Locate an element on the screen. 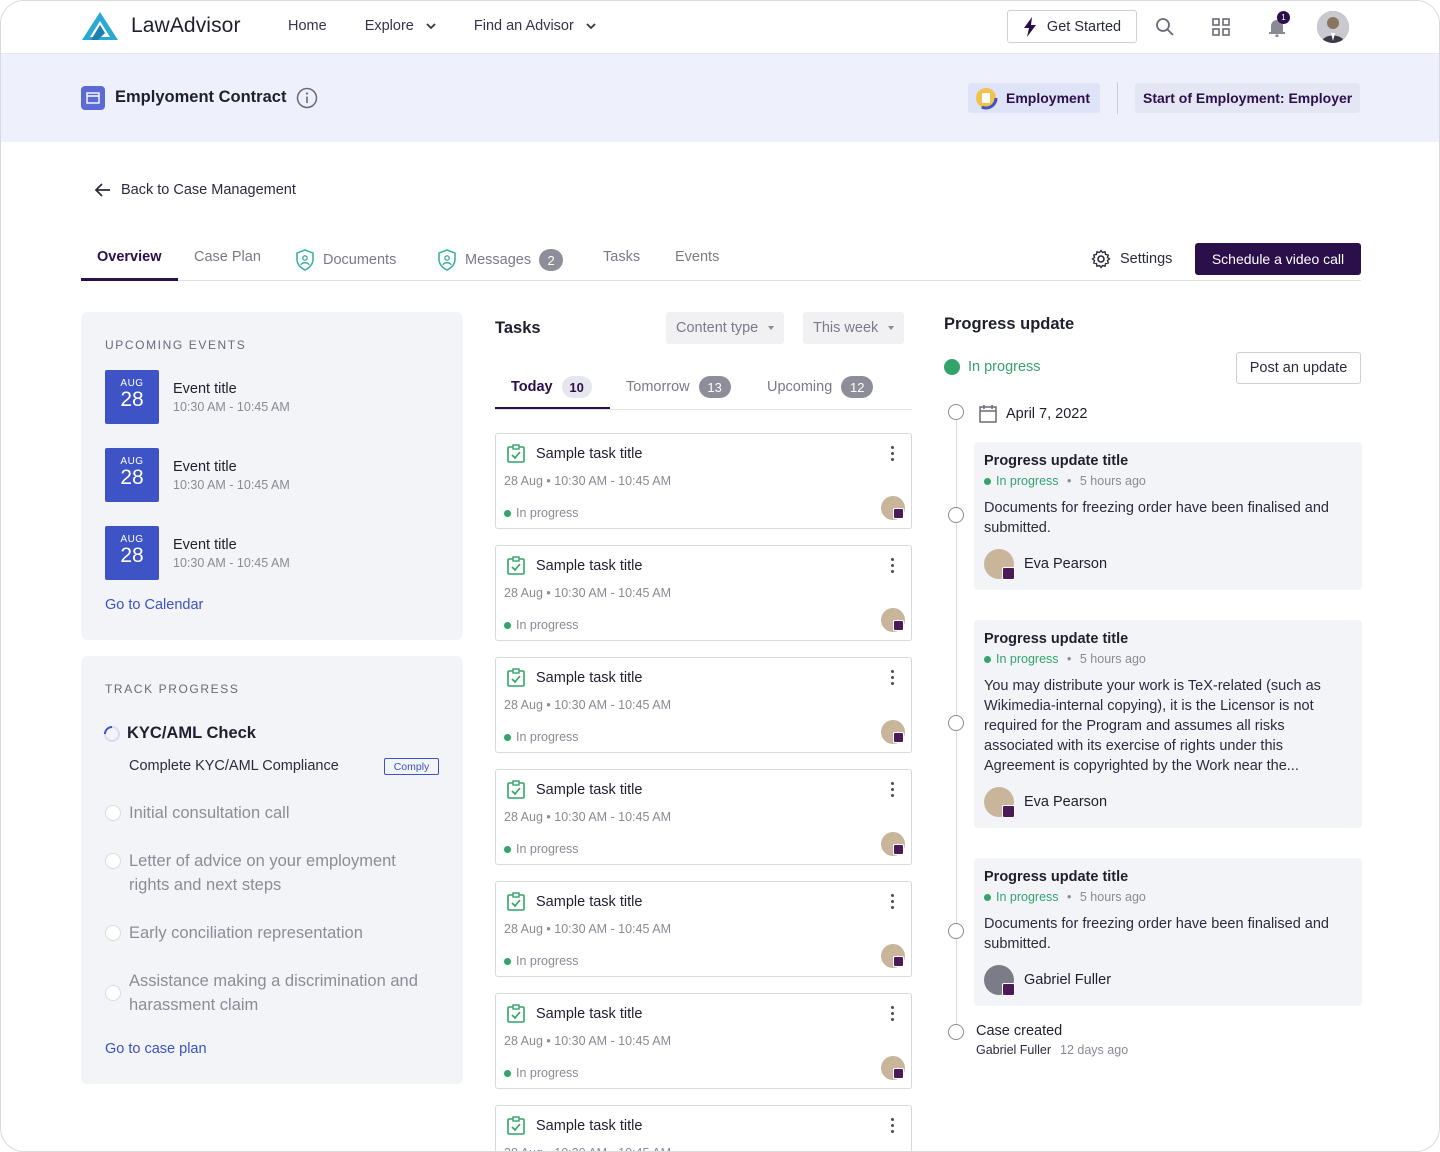 The height and width of the screenshot is (1152, 1440). tab-overview: Overview is located at coordinates (129, 257).